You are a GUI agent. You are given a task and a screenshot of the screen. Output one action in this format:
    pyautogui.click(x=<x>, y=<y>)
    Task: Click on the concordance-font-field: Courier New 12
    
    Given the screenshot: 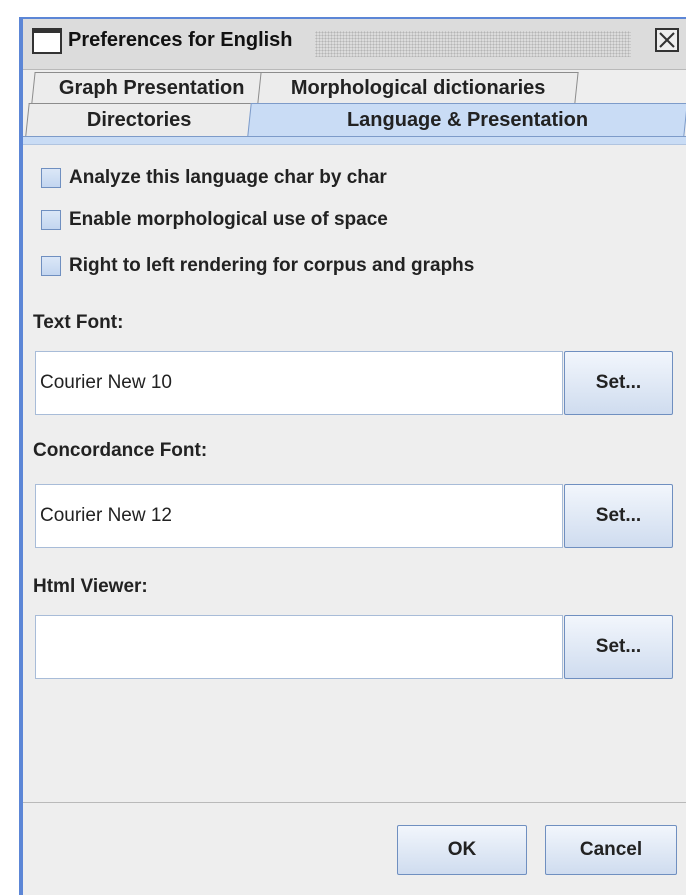 What is the action you would take?
    pyautogui.click(x=299, y=516)
    